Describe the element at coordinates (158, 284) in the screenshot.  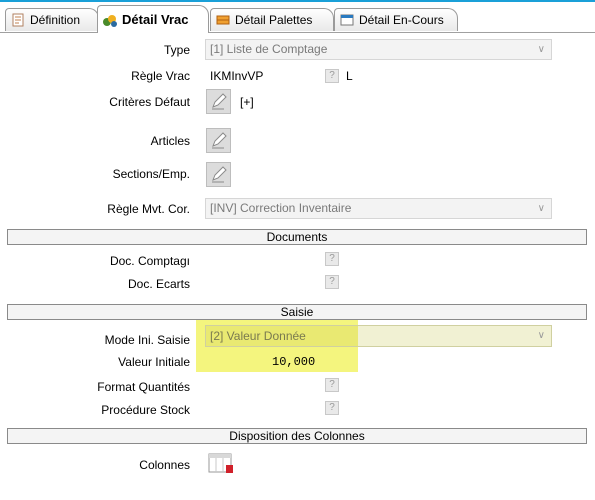
I see `doc-ecarts-label: Doc. Ecarts` at that location.